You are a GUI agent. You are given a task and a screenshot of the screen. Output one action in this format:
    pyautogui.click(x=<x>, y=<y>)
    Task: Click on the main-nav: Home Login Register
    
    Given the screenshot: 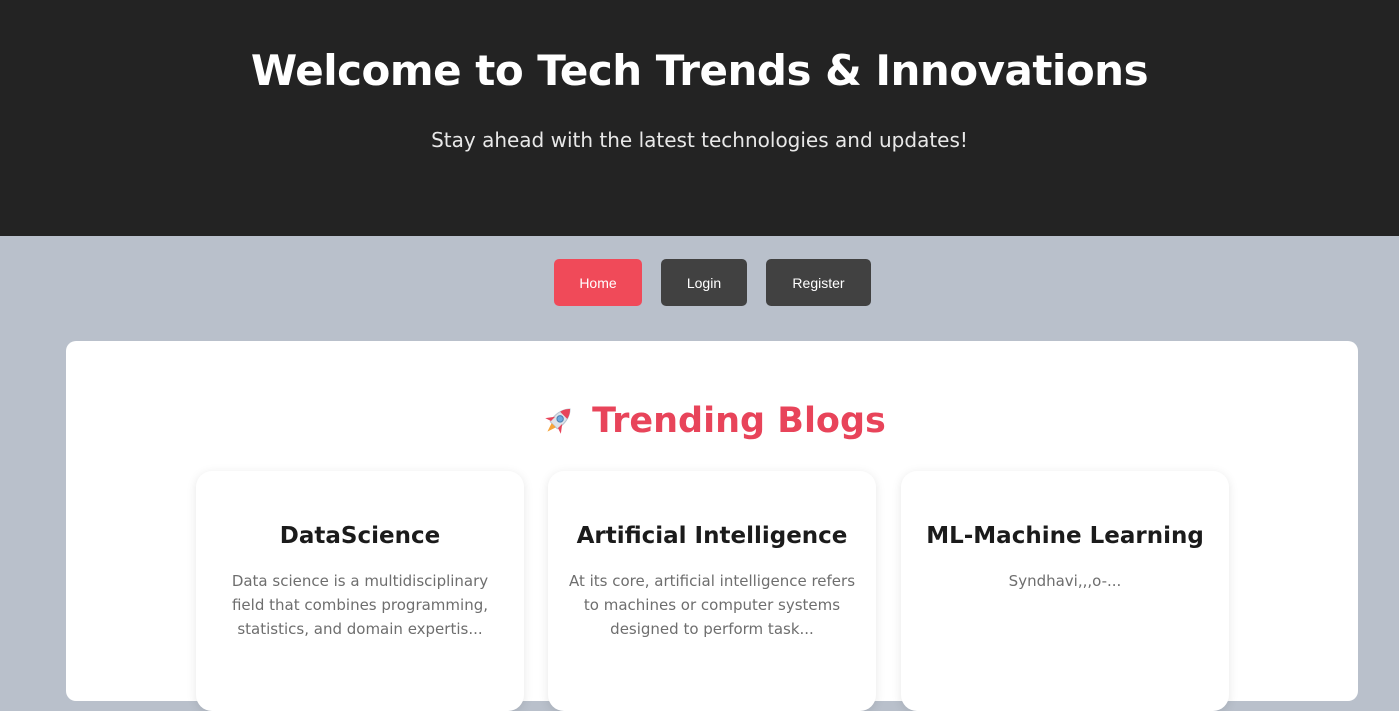 What is the action you would take?
    pyautogui.click(x=699, y=282)
    